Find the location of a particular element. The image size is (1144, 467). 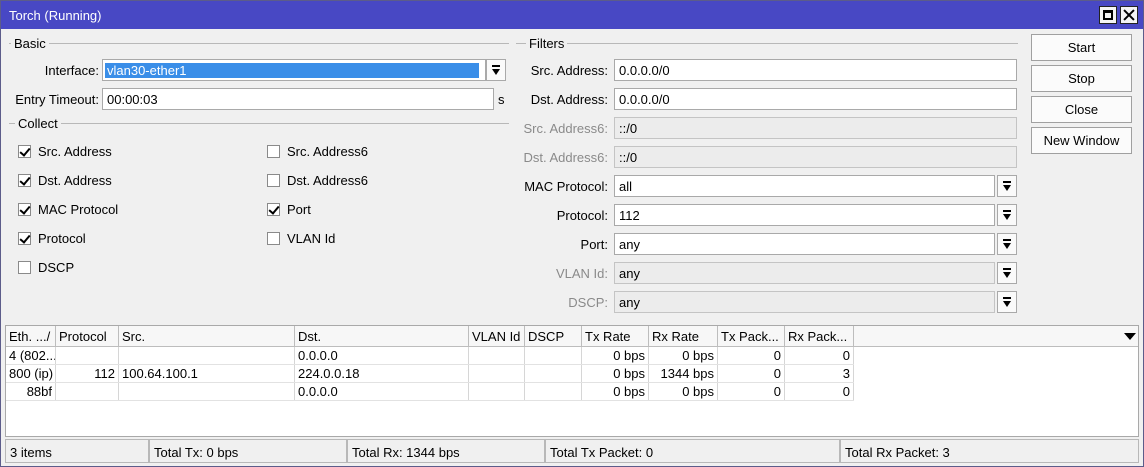

dst-address-input: 0.0.0.0/0 is located at coordinates (815, 99).